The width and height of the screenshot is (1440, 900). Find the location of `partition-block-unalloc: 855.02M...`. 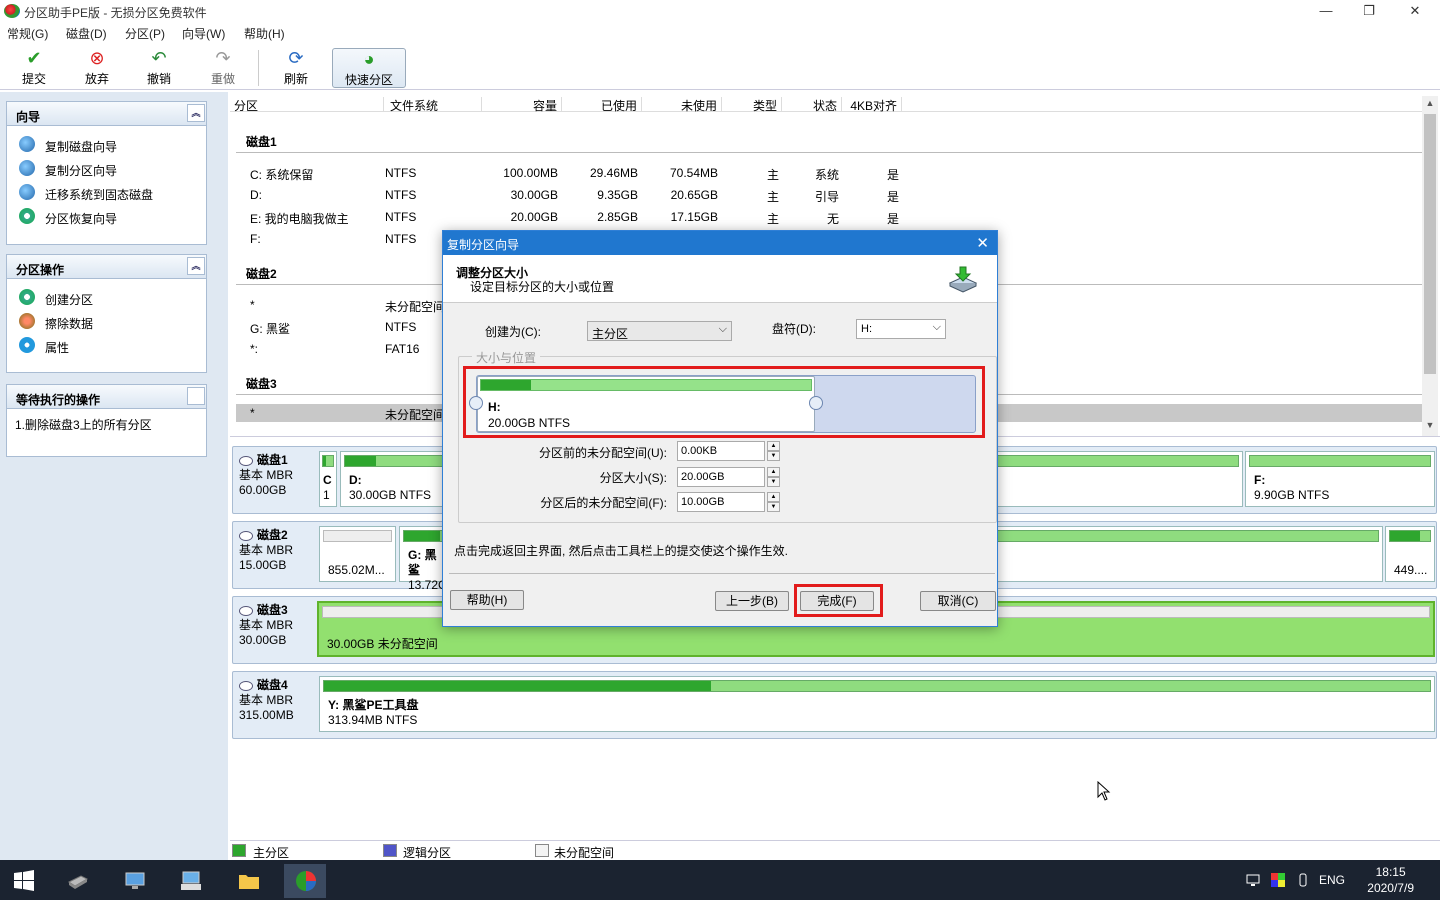

partition-block-unalloc: 855.02M... is located at coordinates (357, 554).